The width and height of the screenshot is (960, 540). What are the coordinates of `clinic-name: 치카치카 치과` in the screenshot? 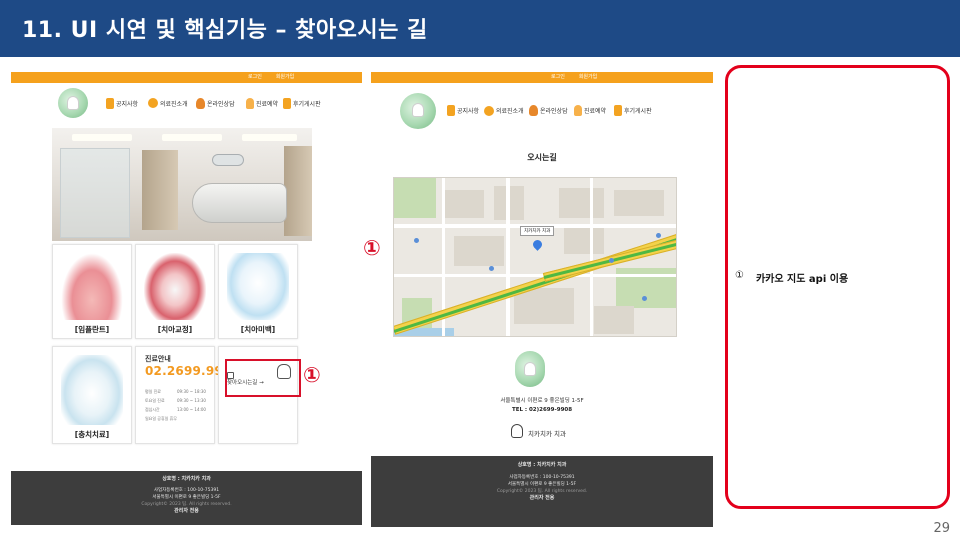 It's located at (547, 434).